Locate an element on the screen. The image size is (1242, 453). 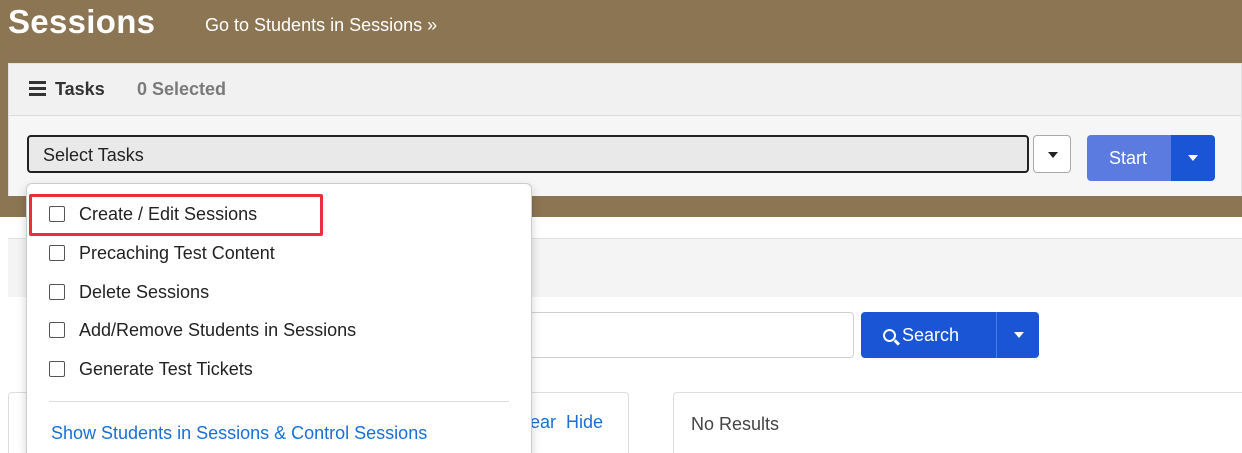
select-tasks-toggle is located at coordinates (1052, 154).